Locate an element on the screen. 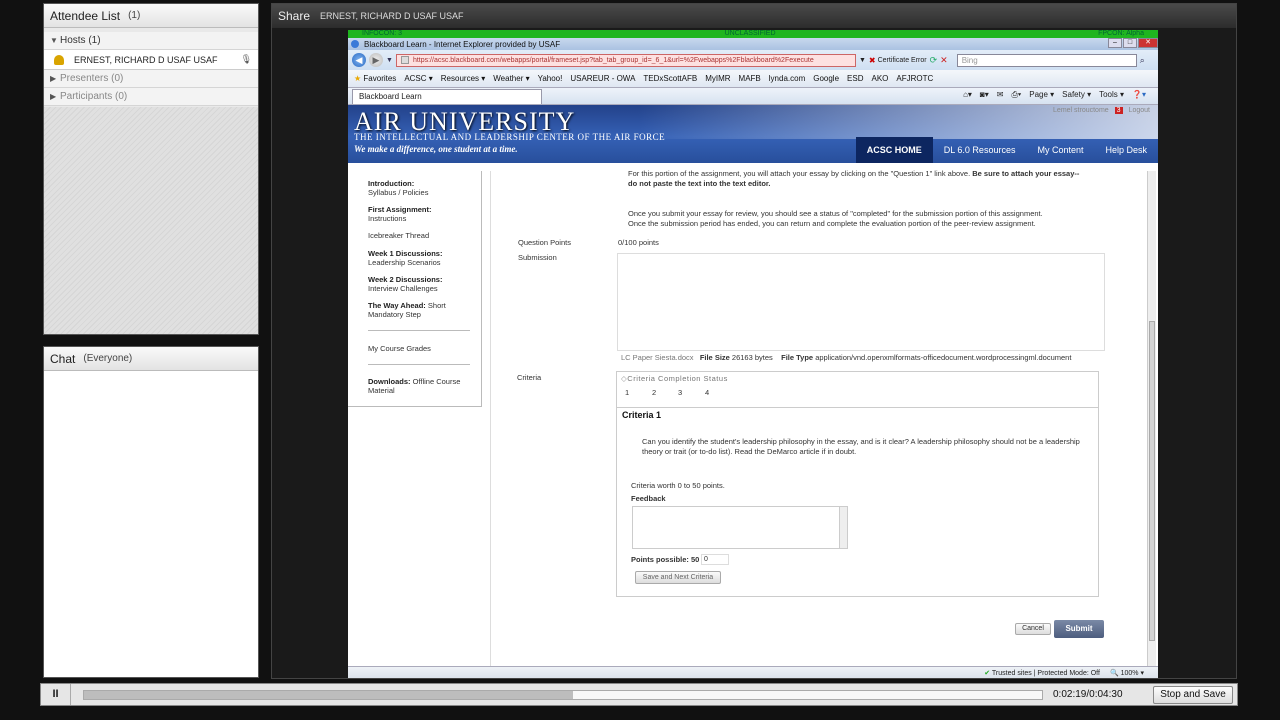 This screenshot has width=1280, height=720. nav-grades: My Course Grades is located at coordinates (399, 348).